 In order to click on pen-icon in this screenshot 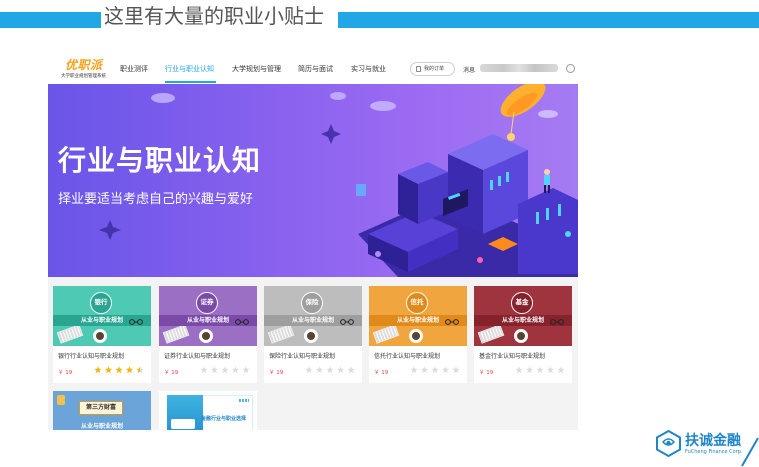, I will do `click(61, 400)`.